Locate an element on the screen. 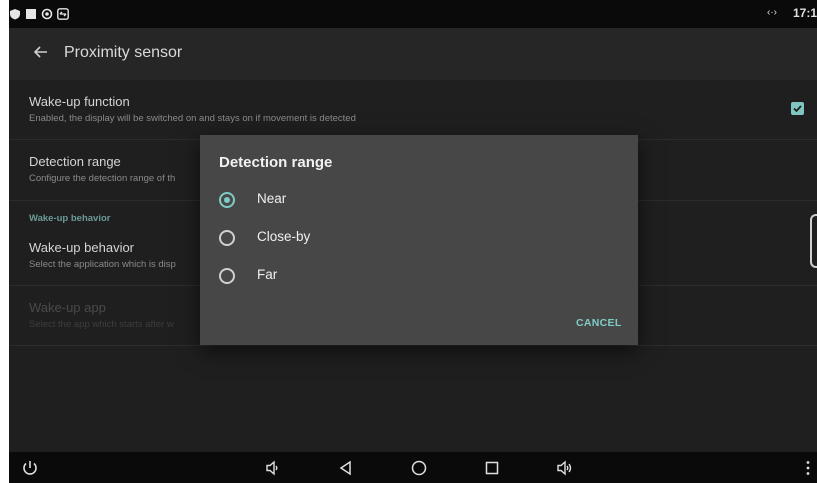  volume-down-icon is located at coordinates (273, 468).